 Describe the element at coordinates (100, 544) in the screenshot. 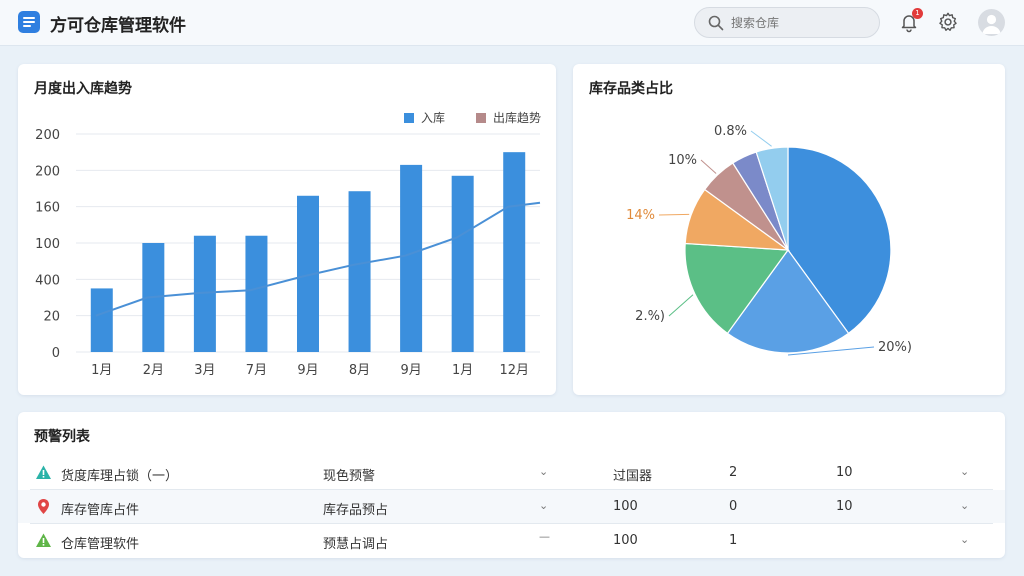

I see `alert-item-name: 仓库管理软件` at that location.